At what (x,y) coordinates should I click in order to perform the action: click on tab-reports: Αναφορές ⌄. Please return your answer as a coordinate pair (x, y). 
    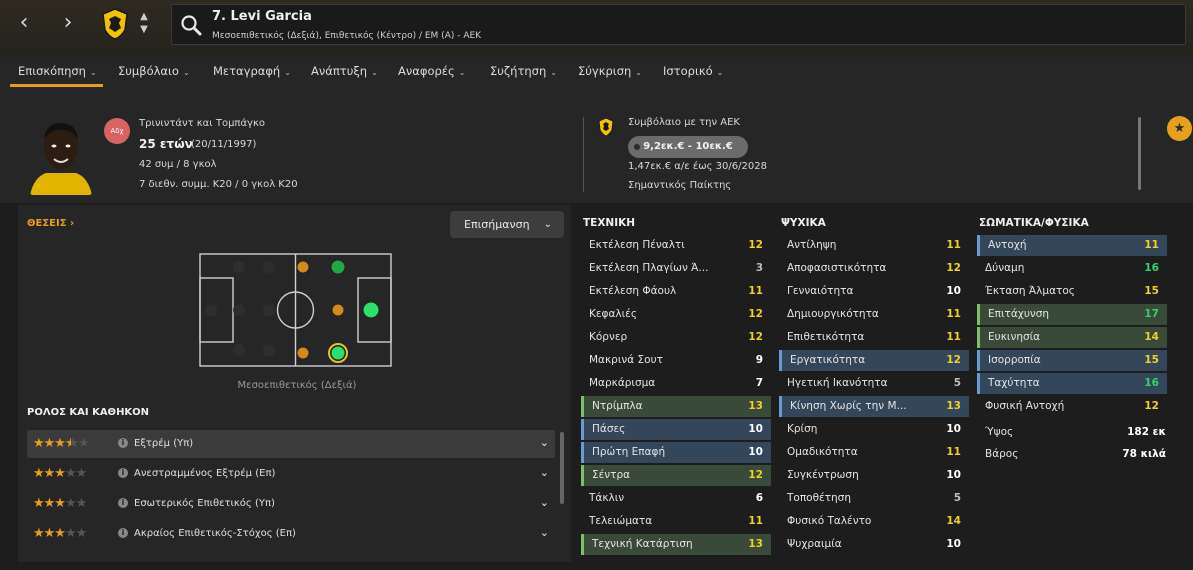
    Looking at the image, I should click on (431, 71).